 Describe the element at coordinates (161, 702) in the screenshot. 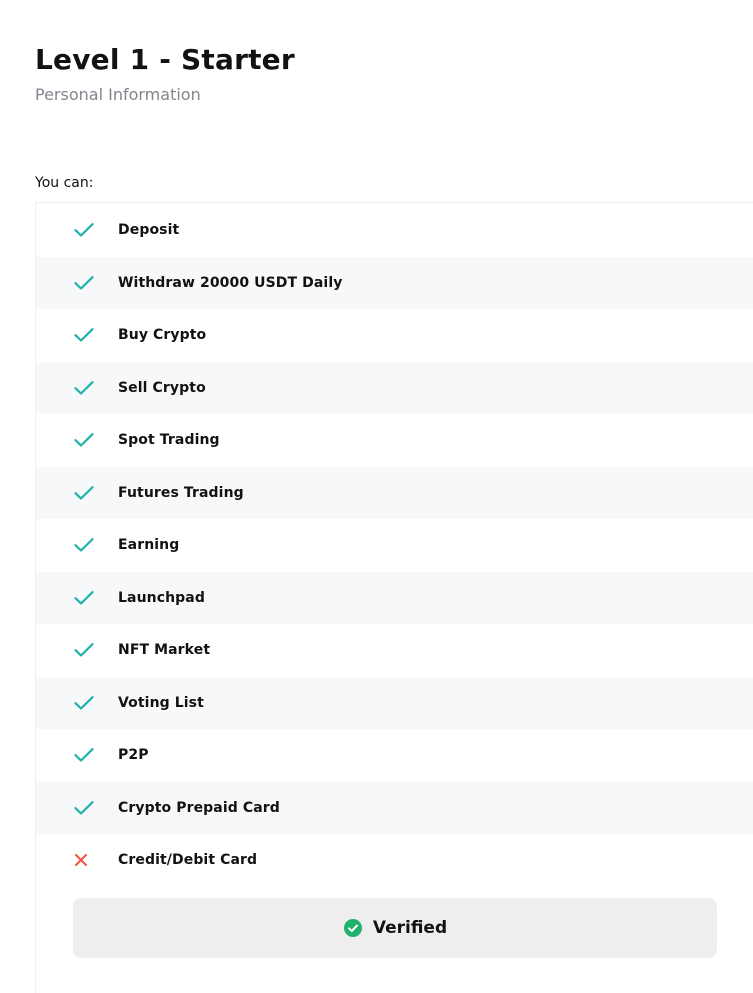

I see `feature-label: Voting List` at that location.